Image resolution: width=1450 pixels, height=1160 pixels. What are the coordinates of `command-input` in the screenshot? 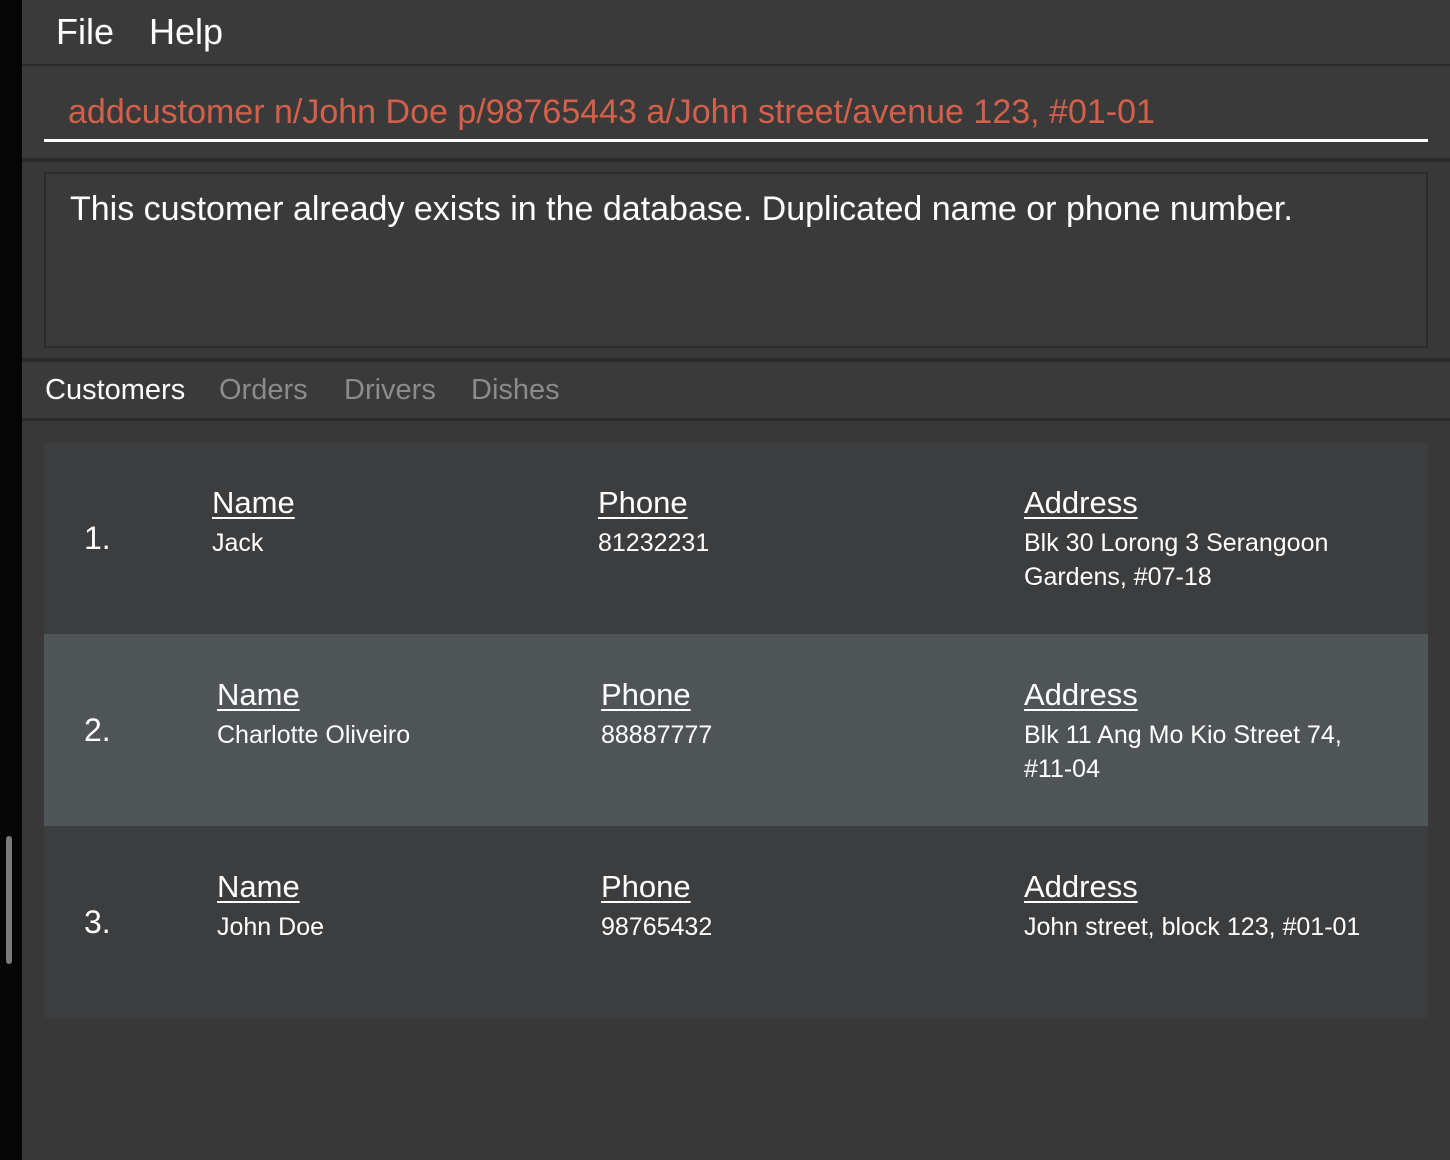 It's located at (736, 114).